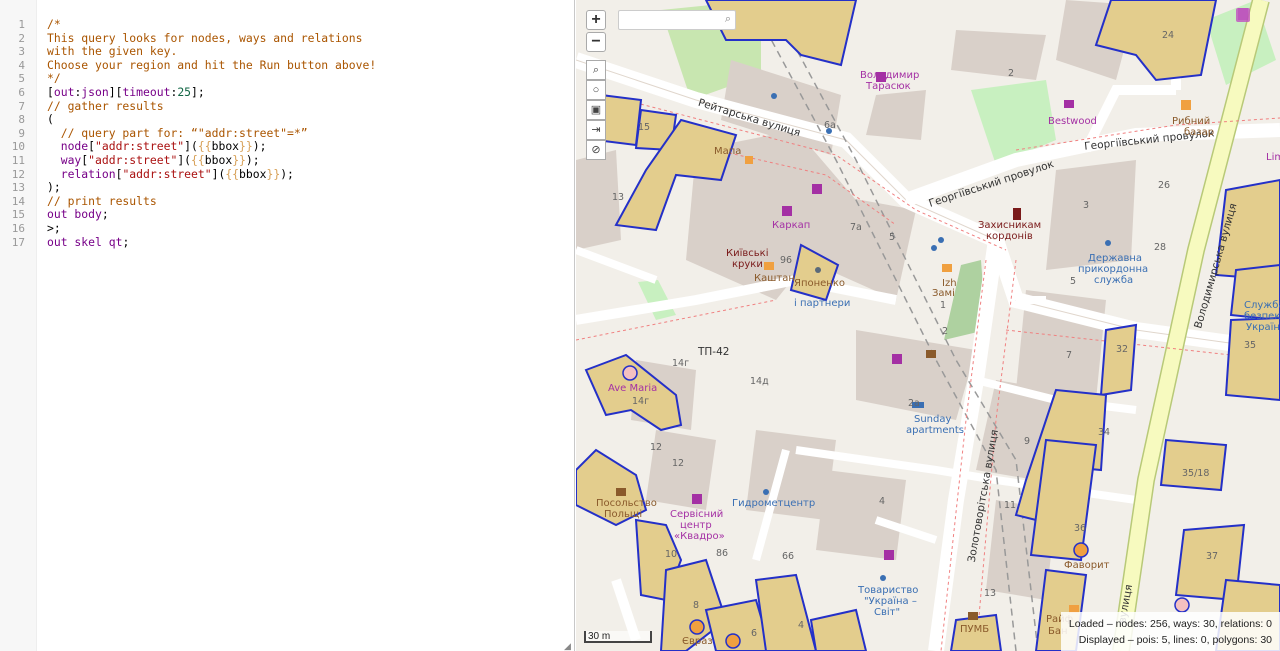  What do you see at coordinates (211, 174) in the screenshot?
I see `code-line: relation["addr:street"]({{bbox}});` at bounding box center [211, 174].